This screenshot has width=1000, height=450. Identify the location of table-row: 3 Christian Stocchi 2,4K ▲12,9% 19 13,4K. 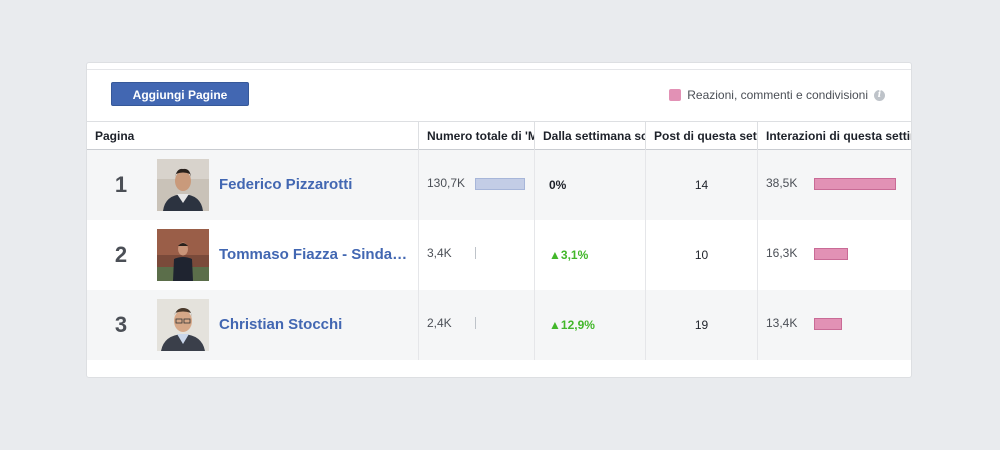
(499, 325).